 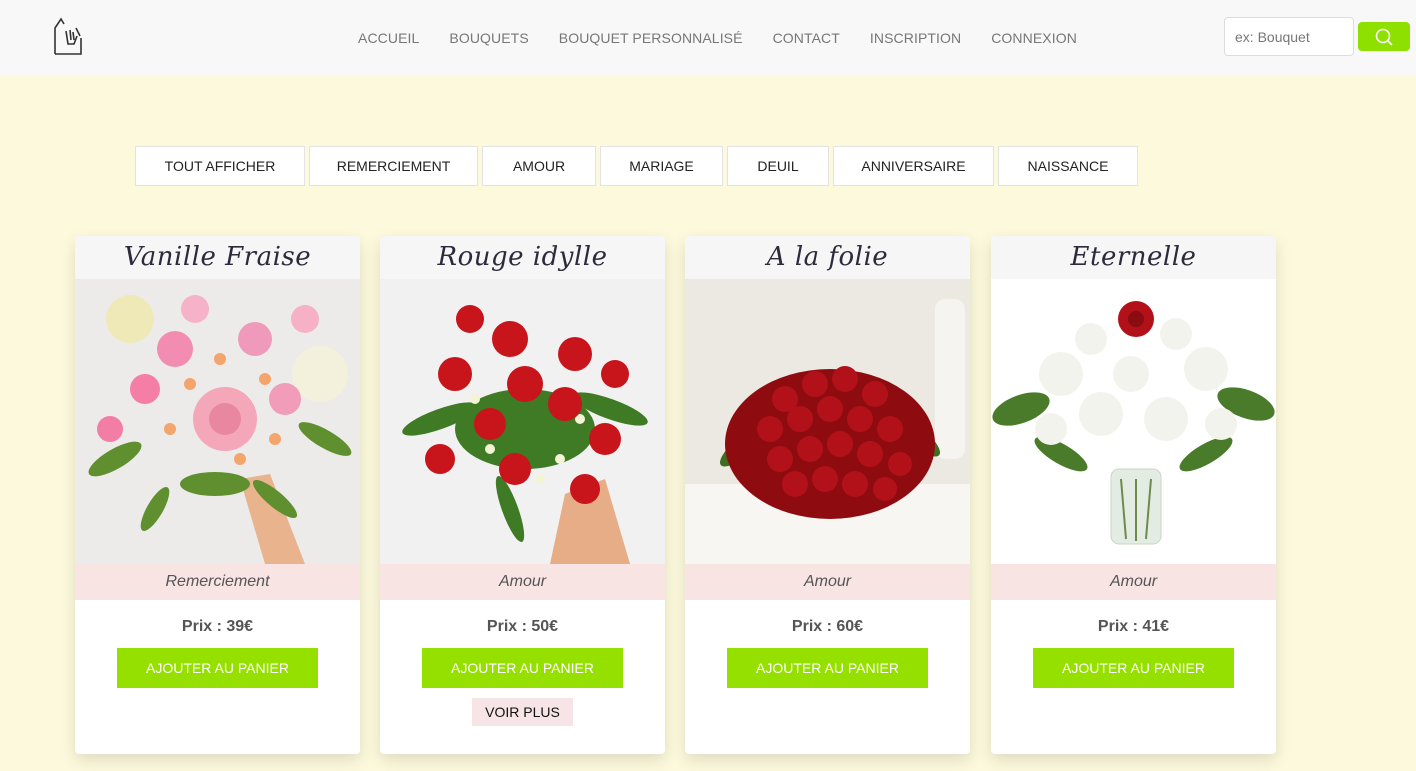 What do you see at coordinates (393, 166) in the screenshot?
I see `filter-remerciement: REMERCIEMENT` at bounding box center [393, 166].